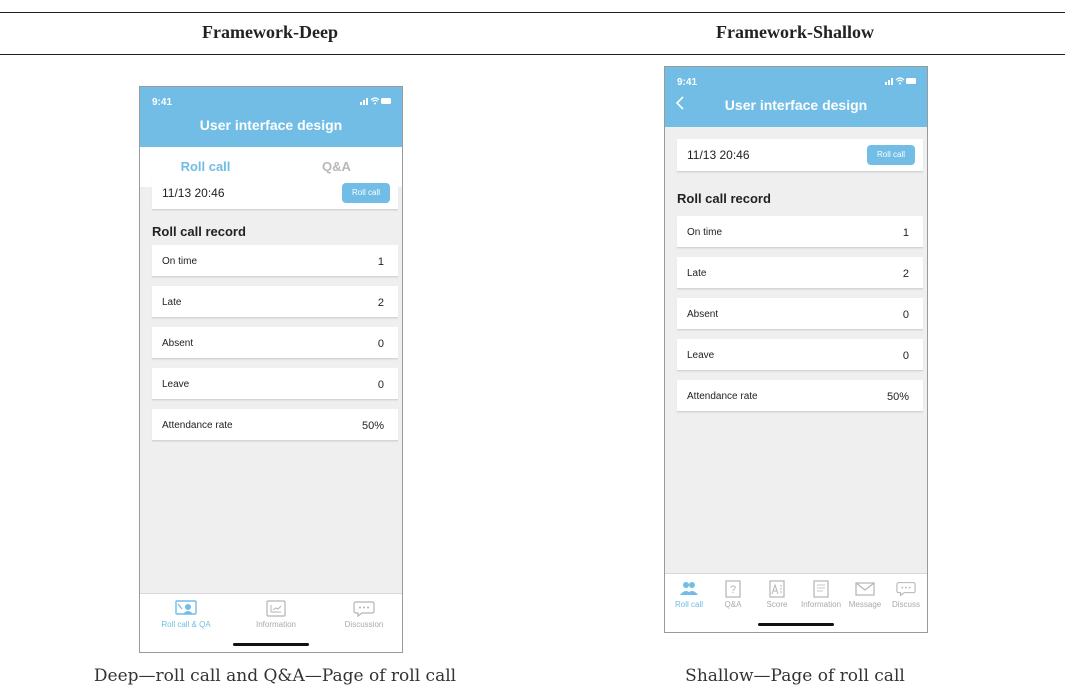  I want to click on header-rule, so click(532, 54).